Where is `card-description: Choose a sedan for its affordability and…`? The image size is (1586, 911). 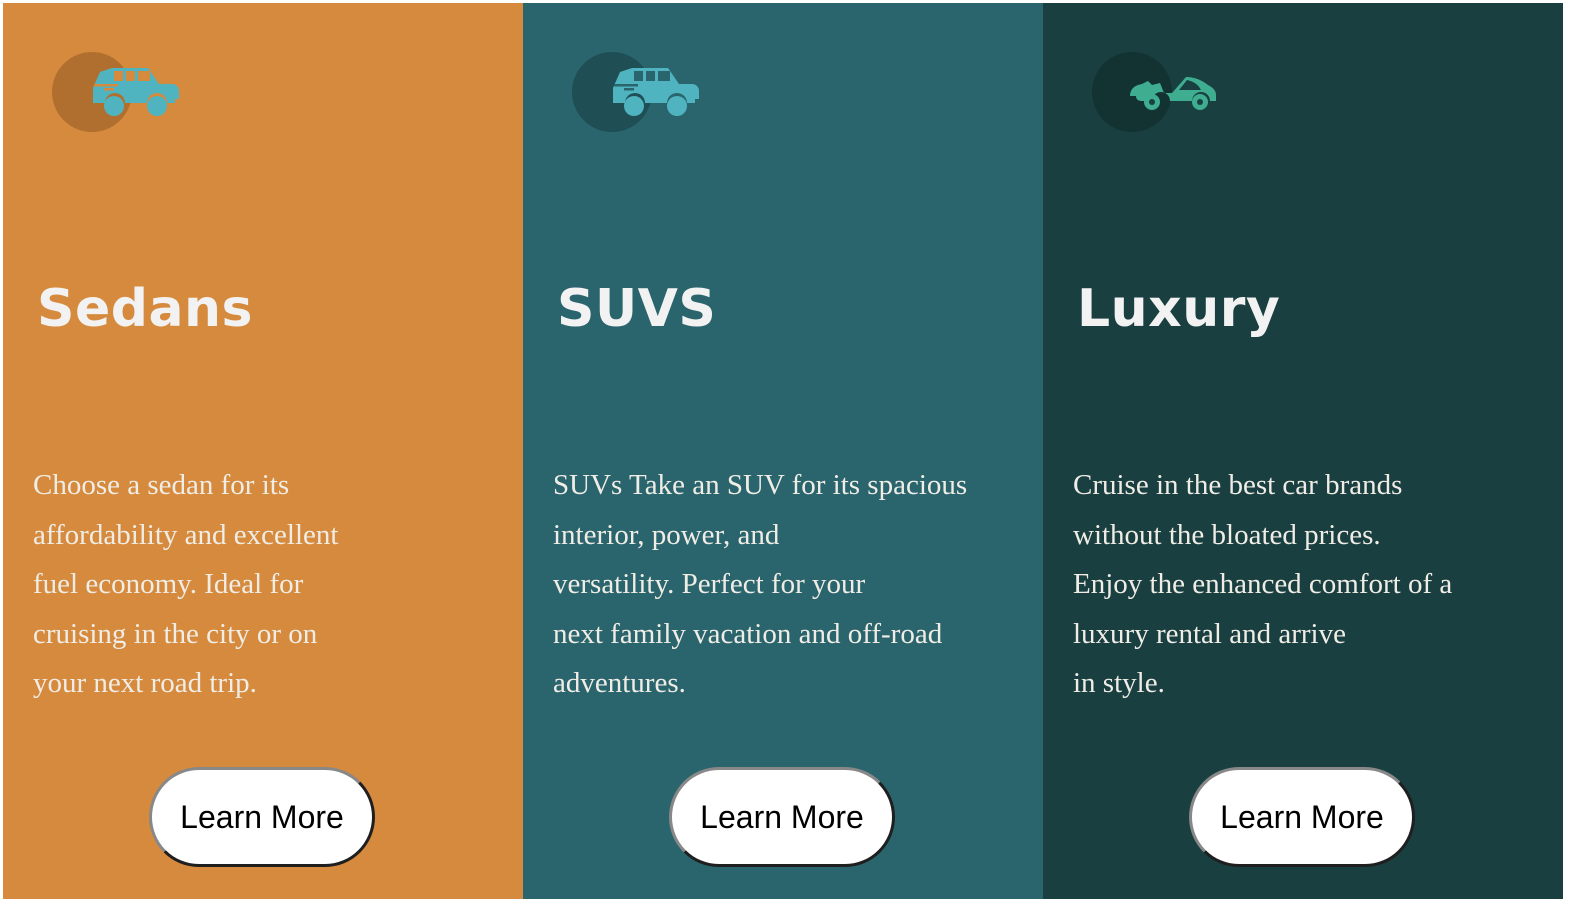
card-description: Choose a sedan for its affordability and… is located at coordinates (186, 584).